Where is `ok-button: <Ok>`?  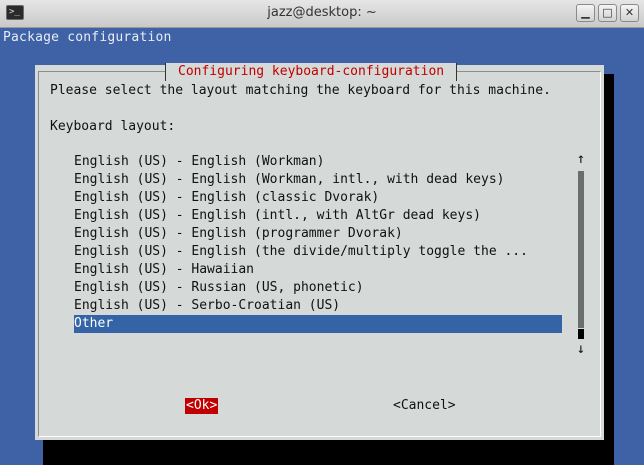 ok-button: <Ok> is located at coordinates (202, 406).